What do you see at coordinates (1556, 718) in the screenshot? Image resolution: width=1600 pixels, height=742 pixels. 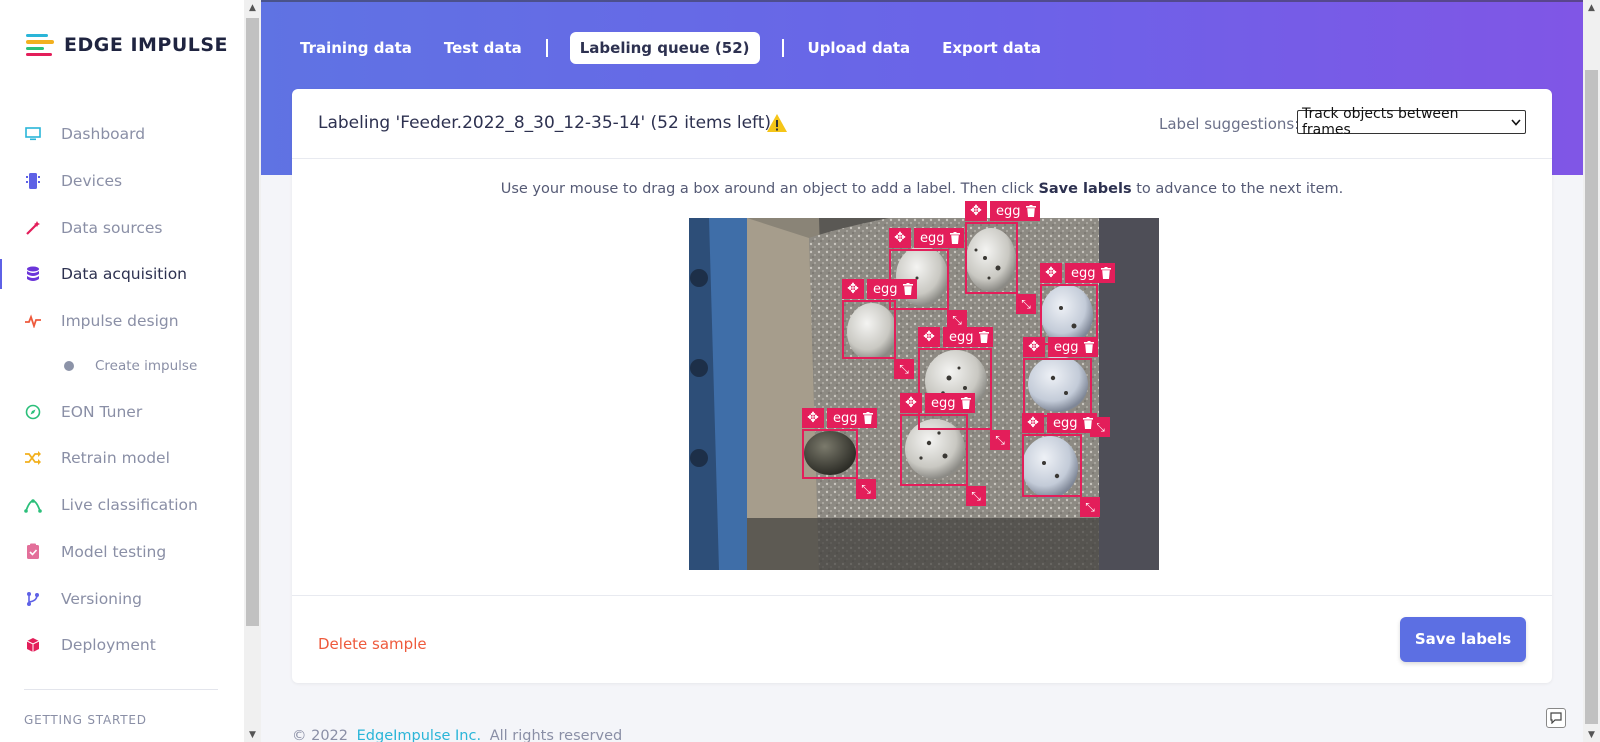 I see `feedback-button` at bounding box center [1556, 718].